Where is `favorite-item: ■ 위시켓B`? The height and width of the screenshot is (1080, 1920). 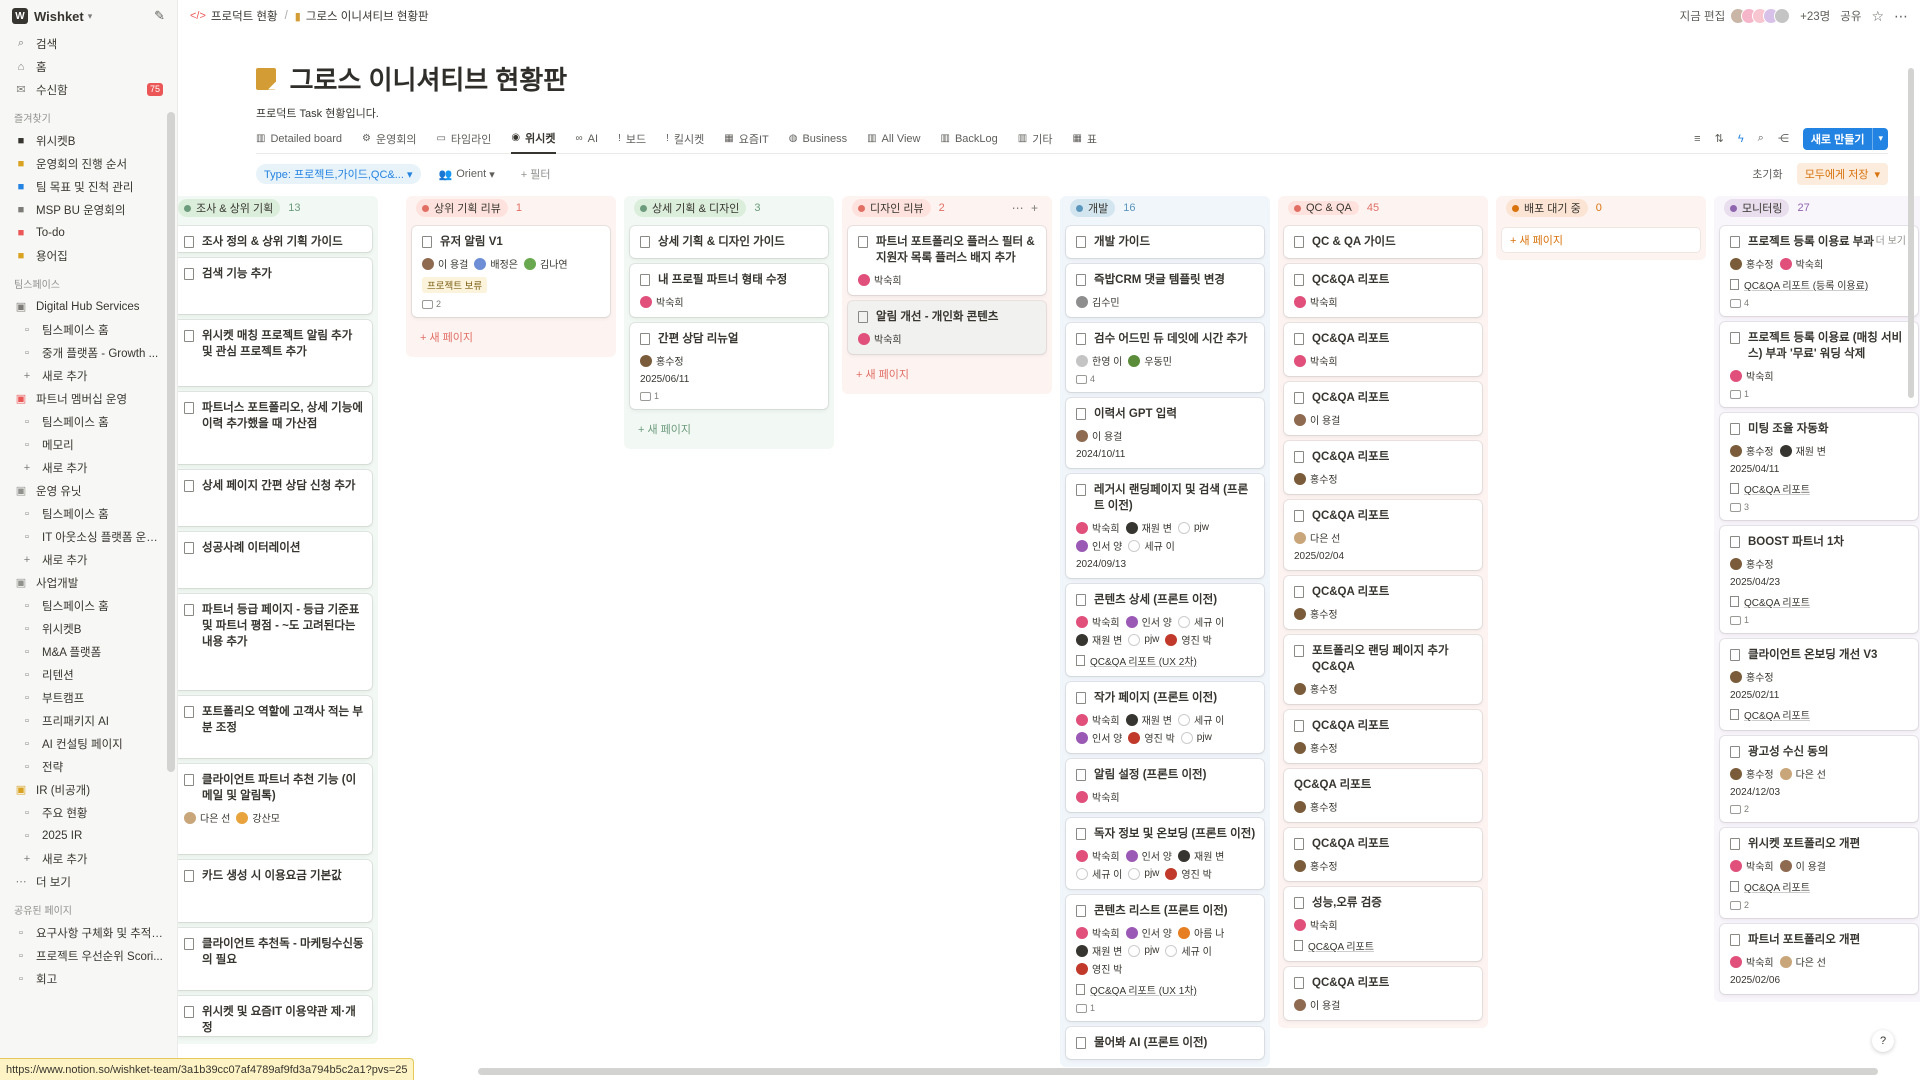 favorite-item: ■ 위시켓B is located at coordinates (88, 140).